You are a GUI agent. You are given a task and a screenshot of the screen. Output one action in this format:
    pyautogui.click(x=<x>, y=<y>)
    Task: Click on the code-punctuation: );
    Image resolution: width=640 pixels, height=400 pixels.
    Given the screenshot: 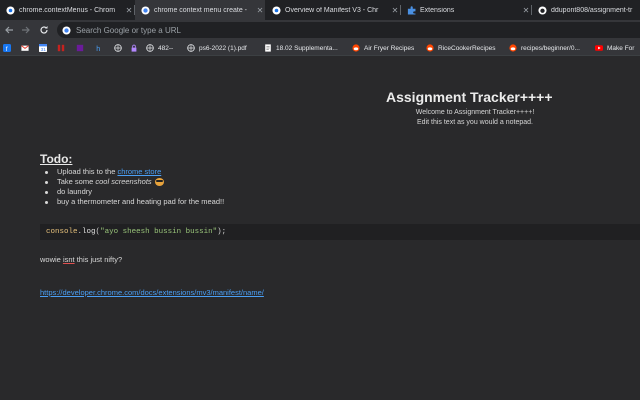 What is the action you would take?
    pyautogui.click(x=222, y=232)
    